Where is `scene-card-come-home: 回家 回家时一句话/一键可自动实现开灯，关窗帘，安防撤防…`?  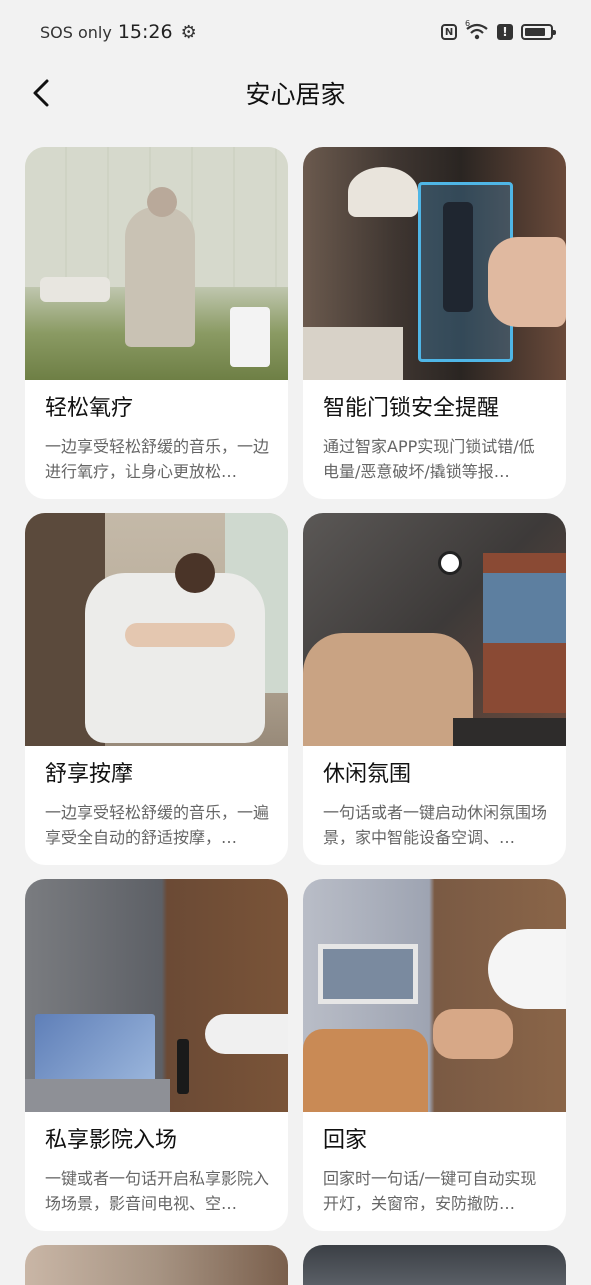
scene-card-come-home: 回家 回家时一句话/一键可自动实现开灯，关窗帘，安防撤防… is located at coordinates (434, 1055).